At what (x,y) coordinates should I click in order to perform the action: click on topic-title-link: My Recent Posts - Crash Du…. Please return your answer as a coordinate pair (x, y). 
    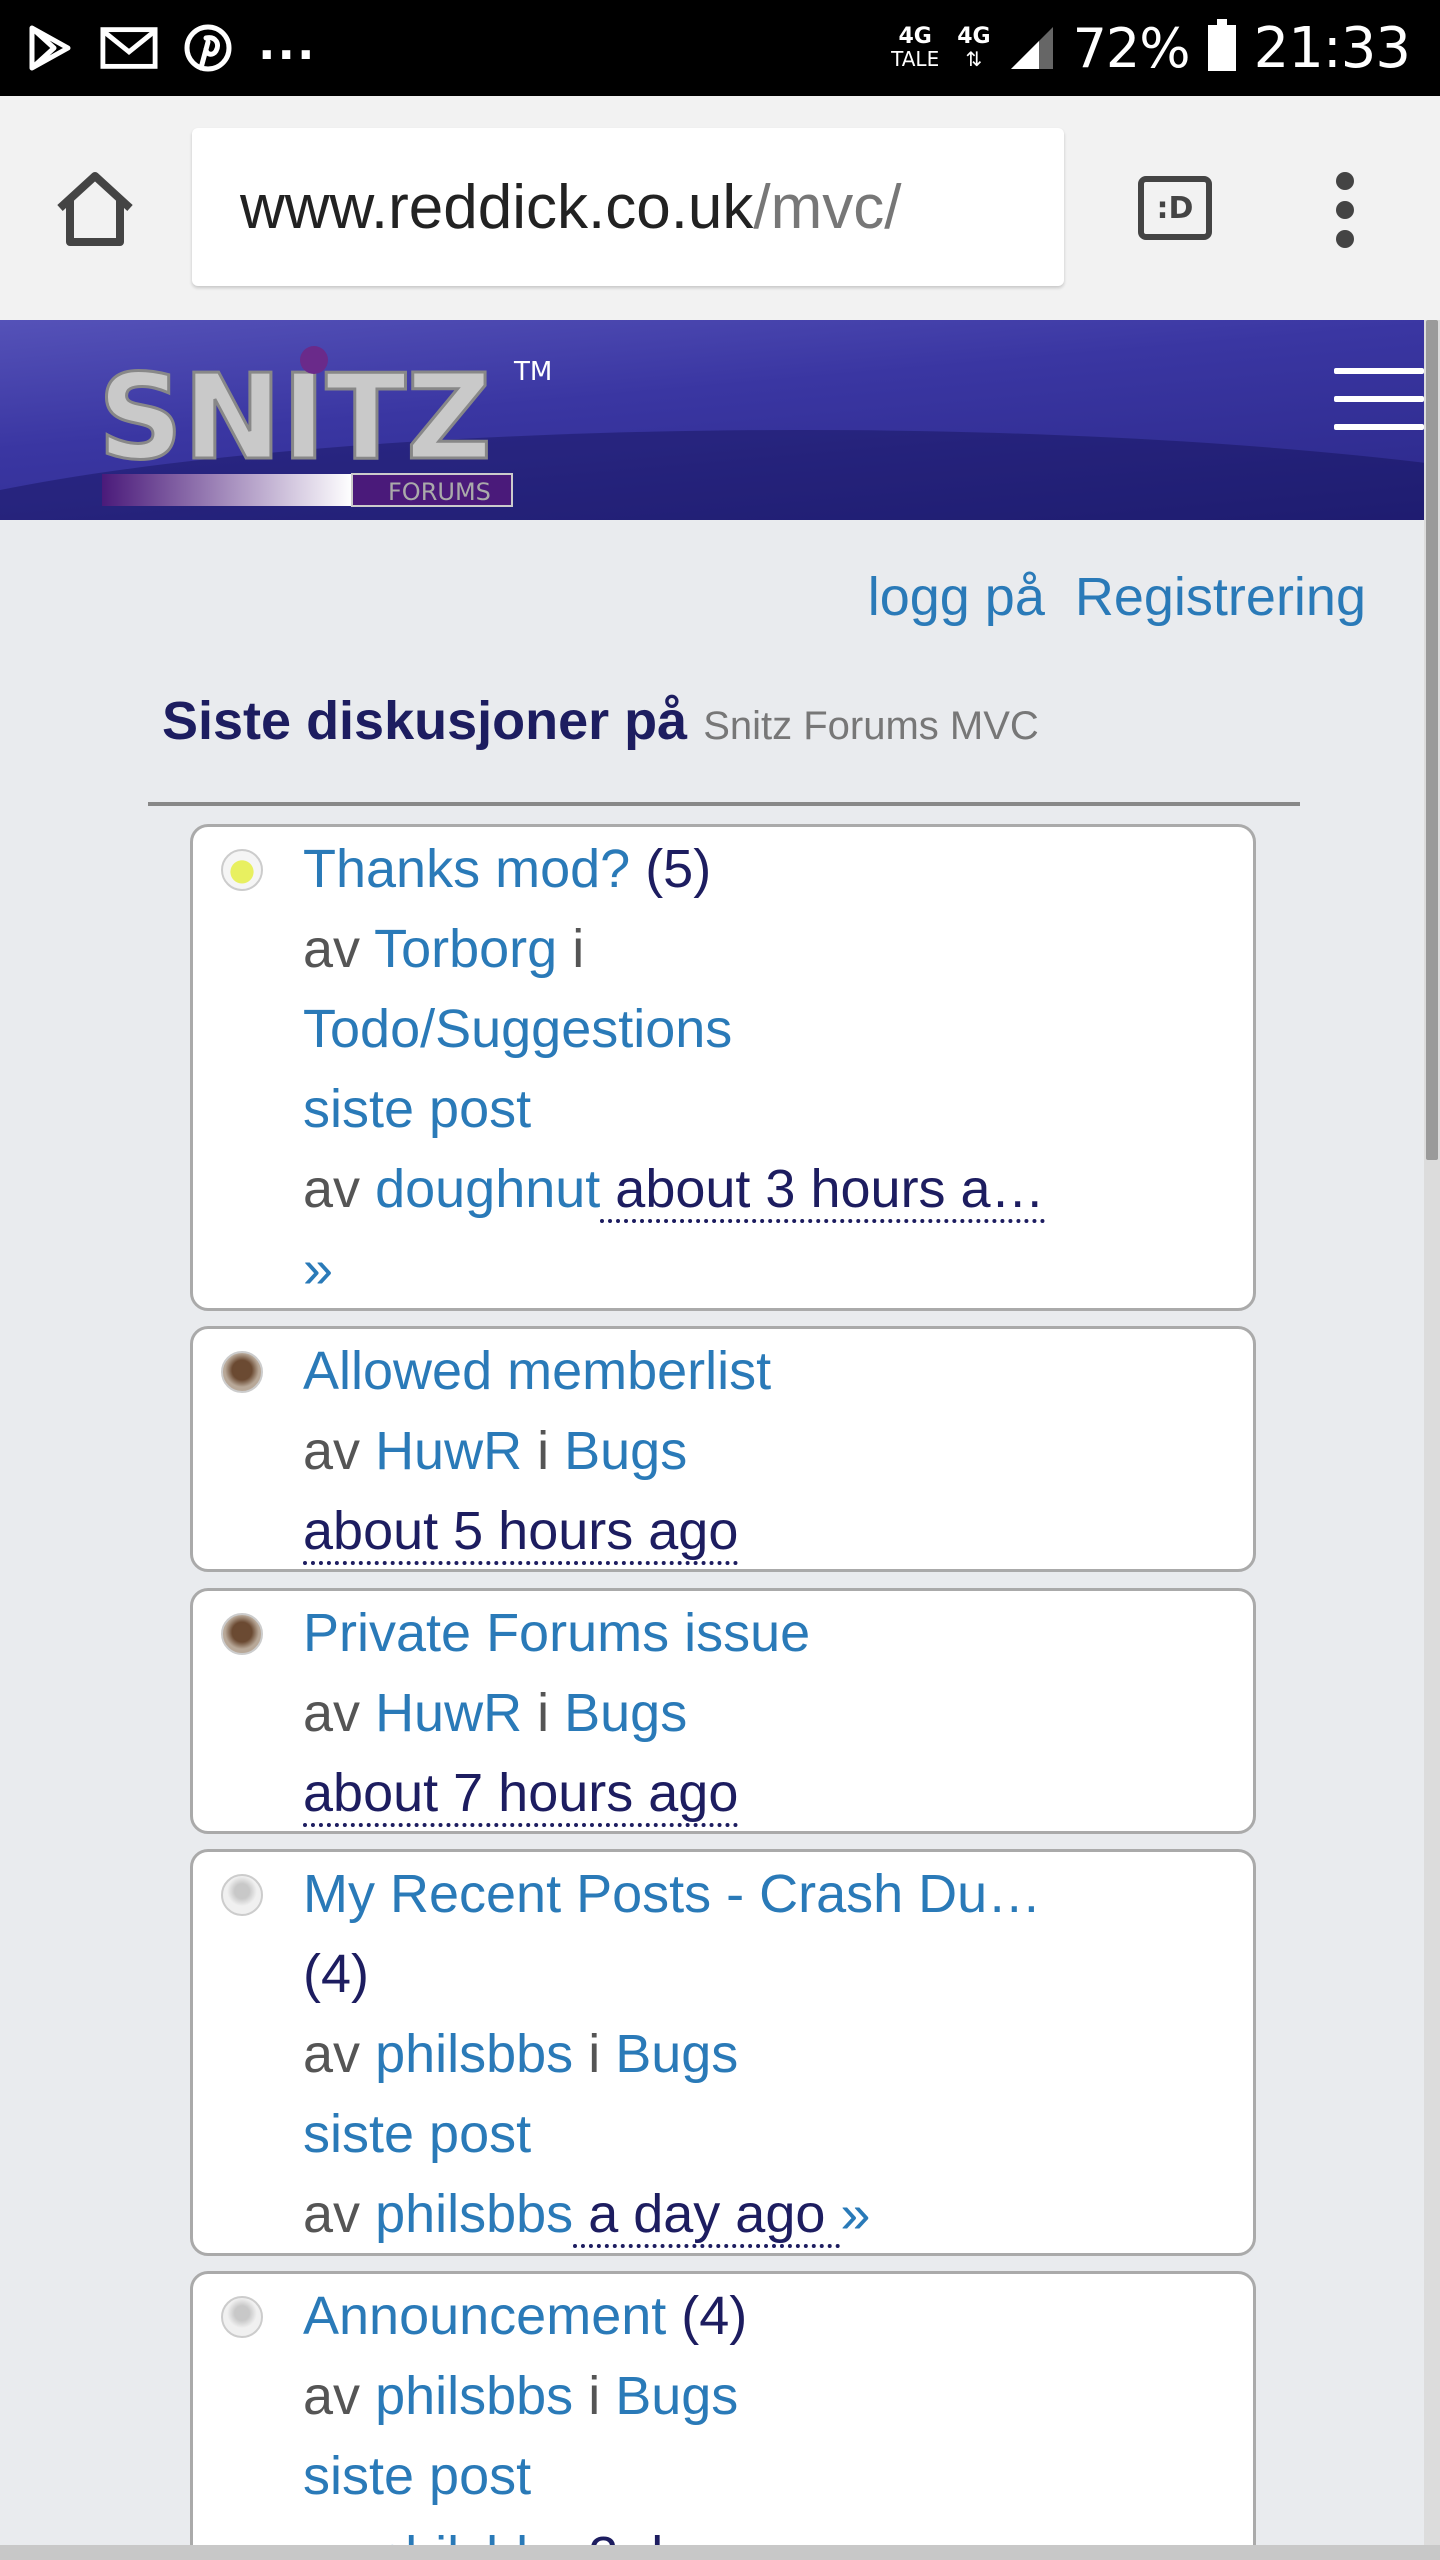
    Looking at the image, I should click on (672, 1894).